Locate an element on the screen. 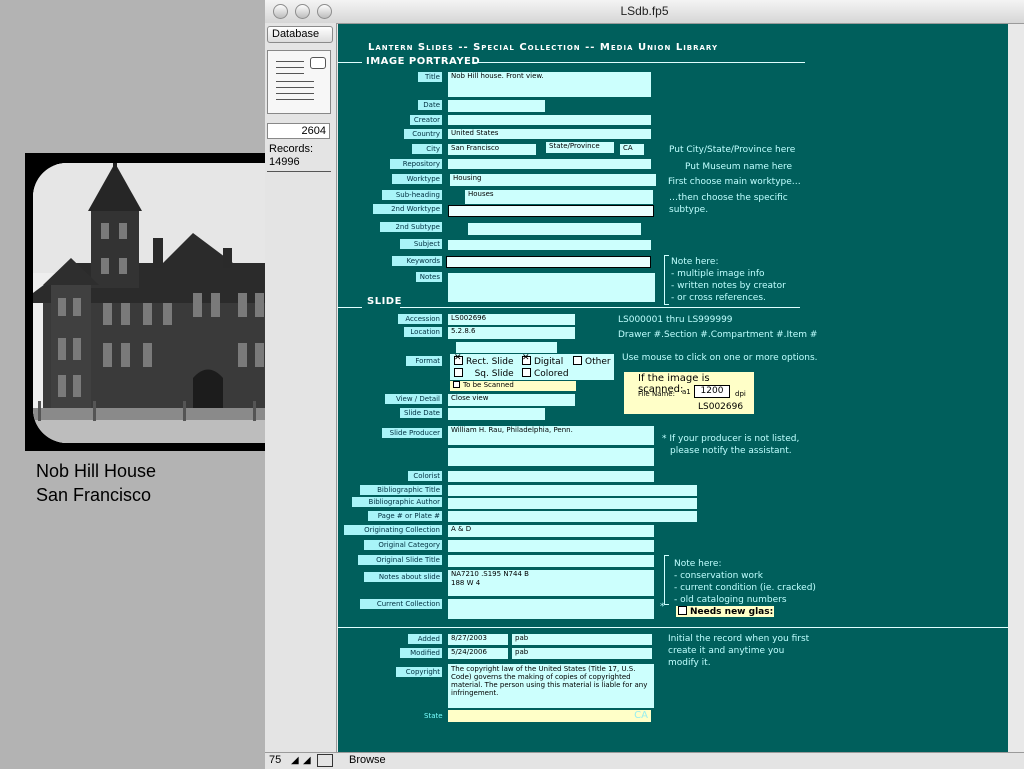  modified-by-field: pab is located at coordinates (582, 653).